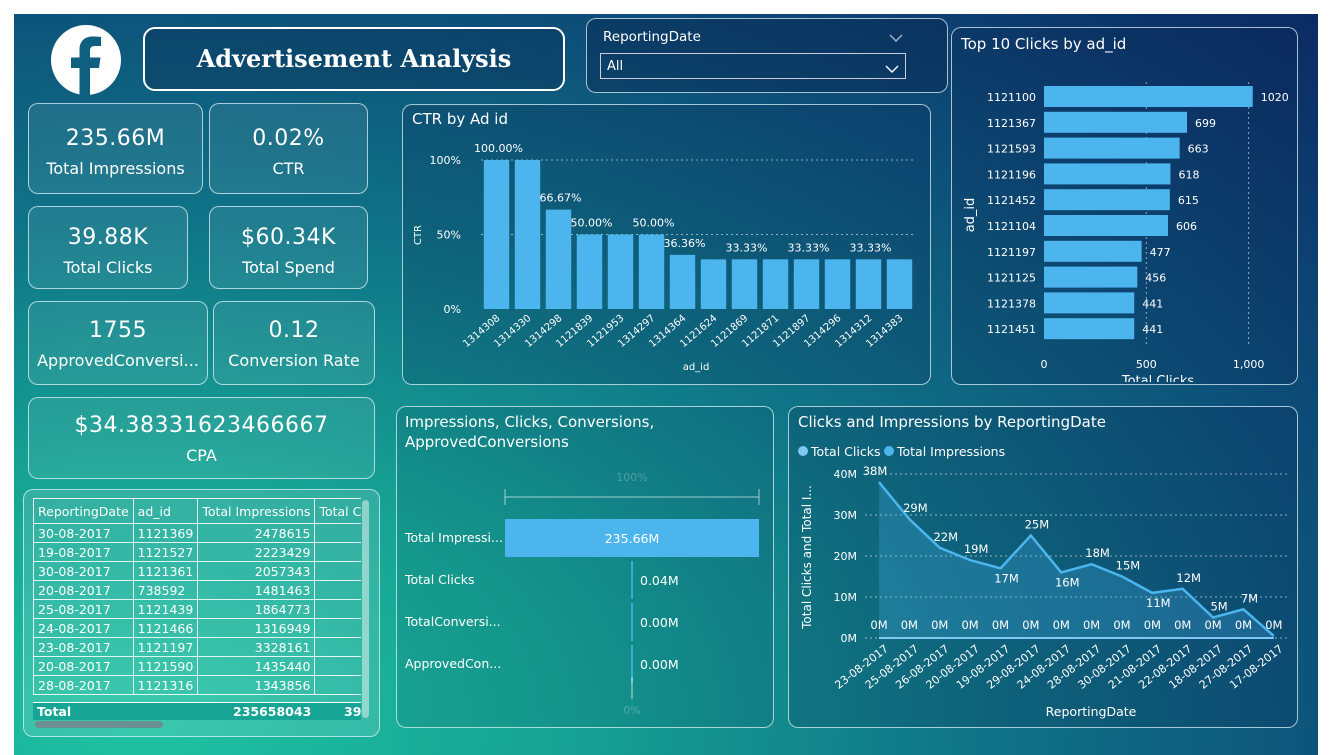 The height and width of the screenshot is (755, 1332). What do you see at coordinates (83, 590) in the screenshot?
I see `table-cell: 20-08-2017` at bounding box center [83, 590].